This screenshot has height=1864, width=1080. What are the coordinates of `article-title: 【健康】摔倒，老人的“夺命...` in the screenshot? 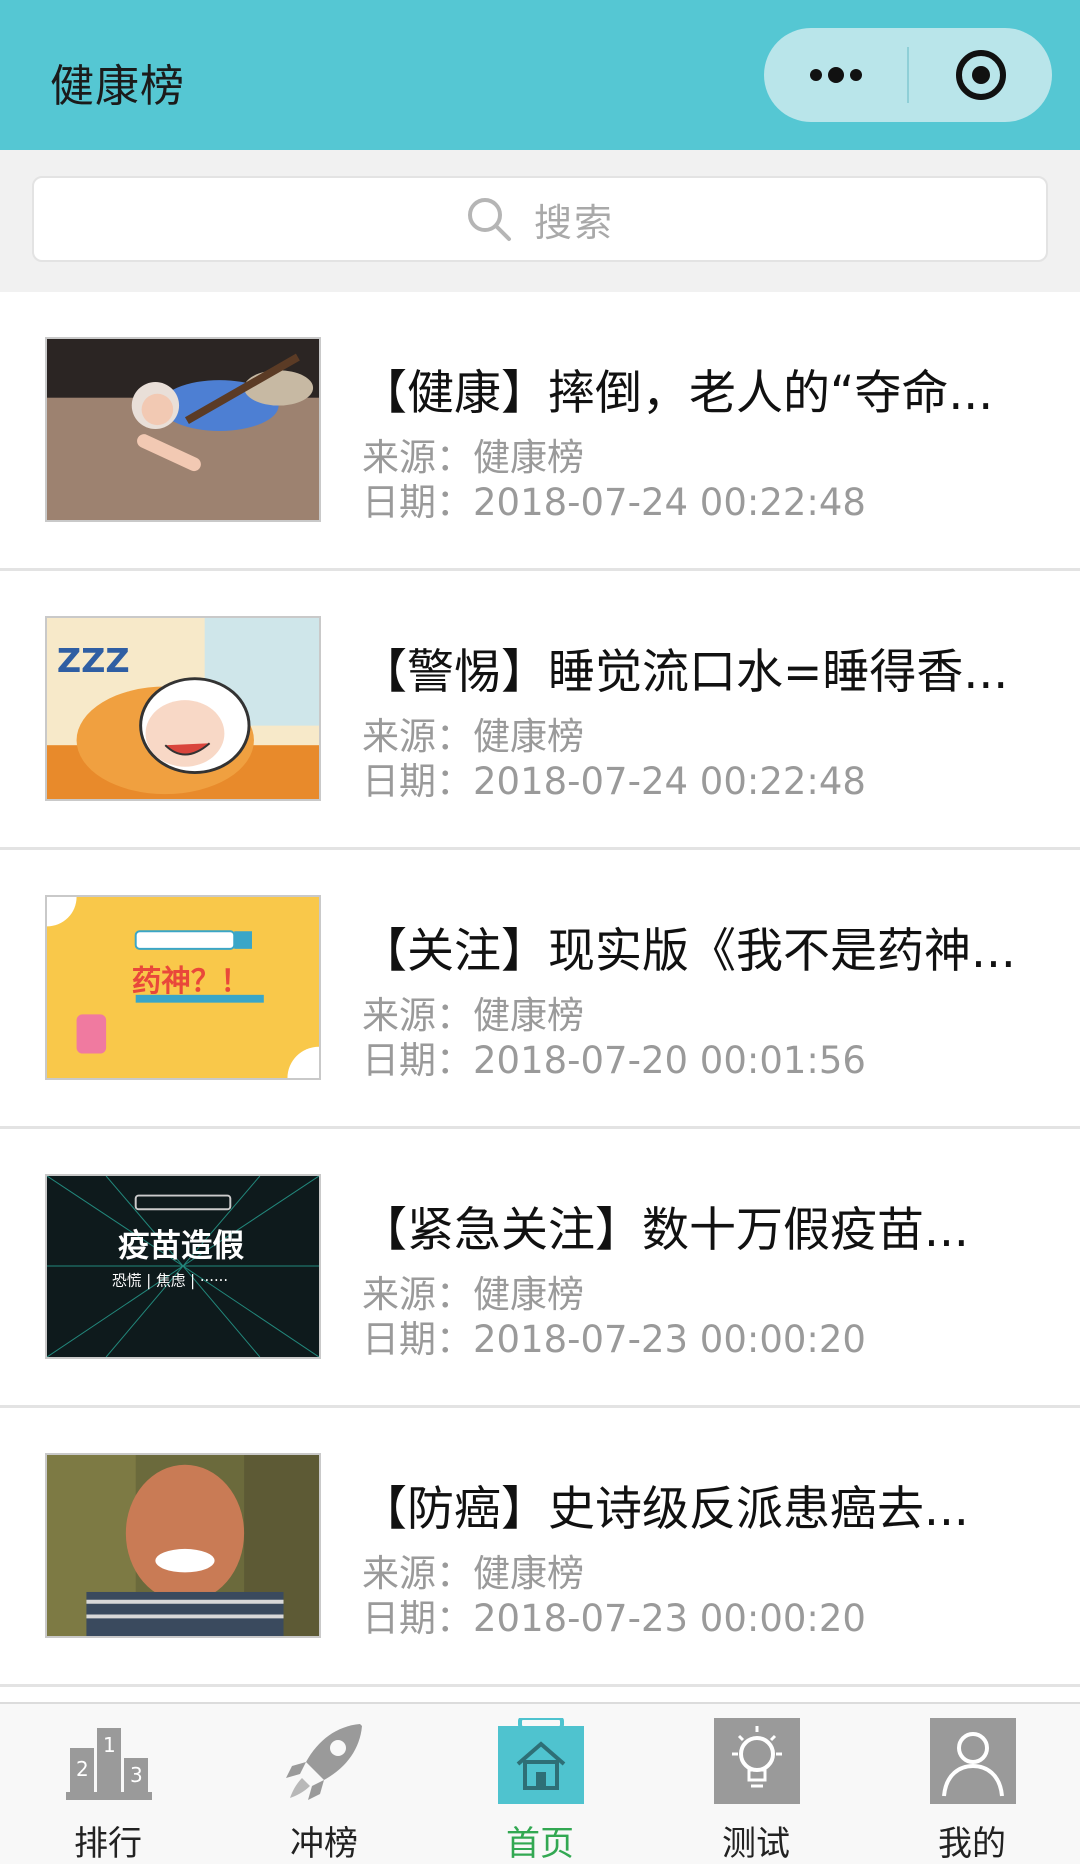 It's located at (677, 393).